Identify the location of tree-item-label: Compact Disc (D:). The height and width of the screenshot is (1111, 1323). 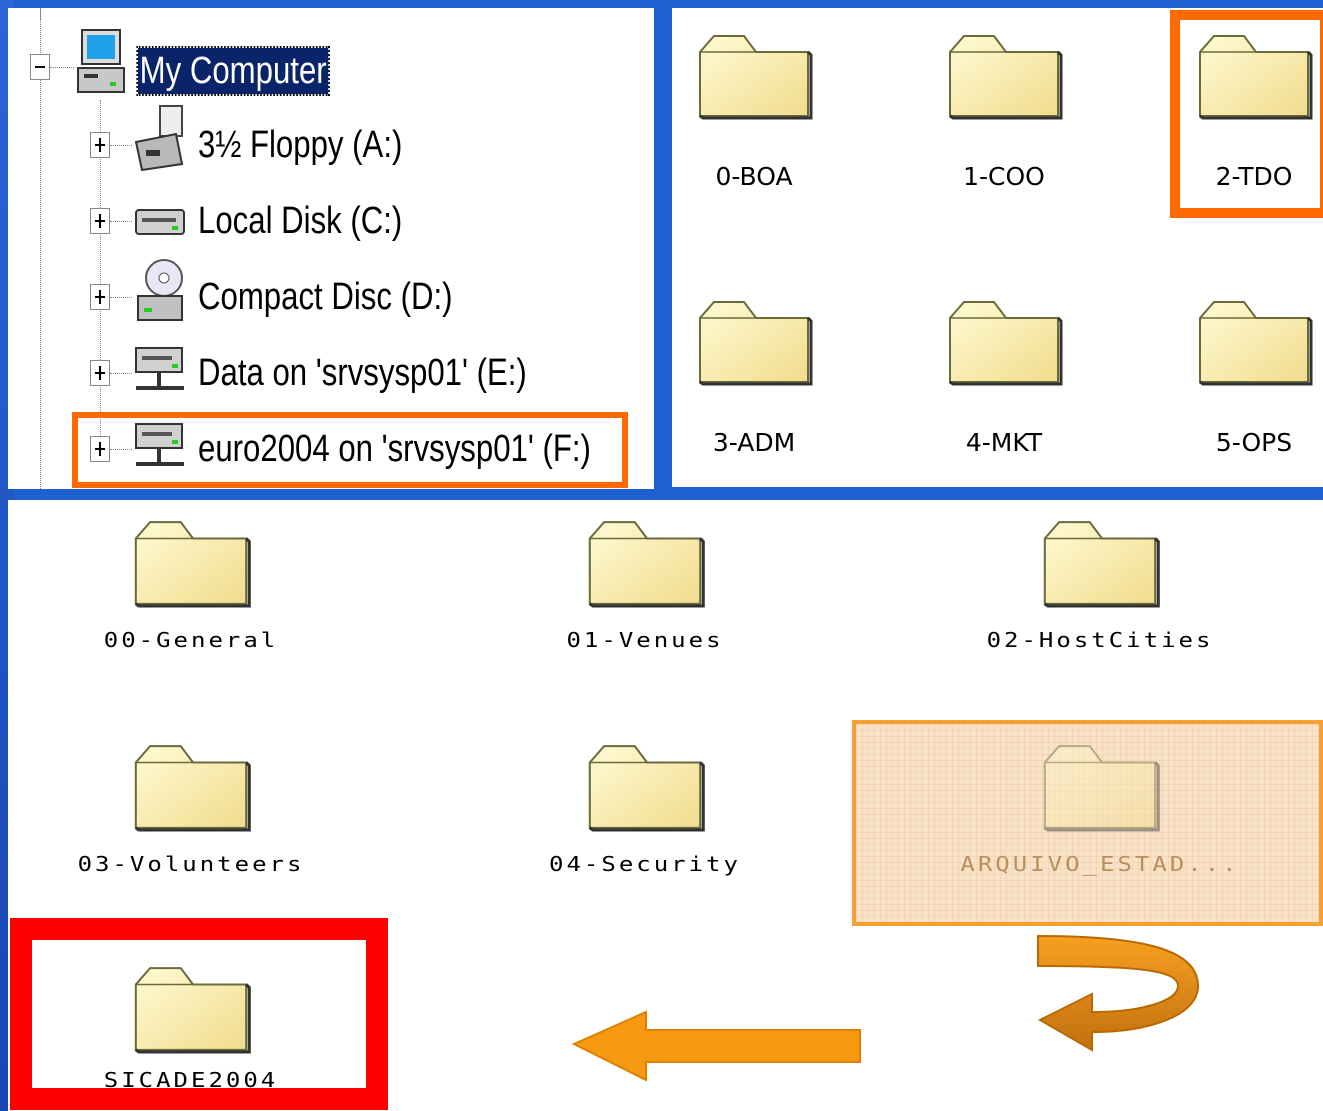
(325, 297).